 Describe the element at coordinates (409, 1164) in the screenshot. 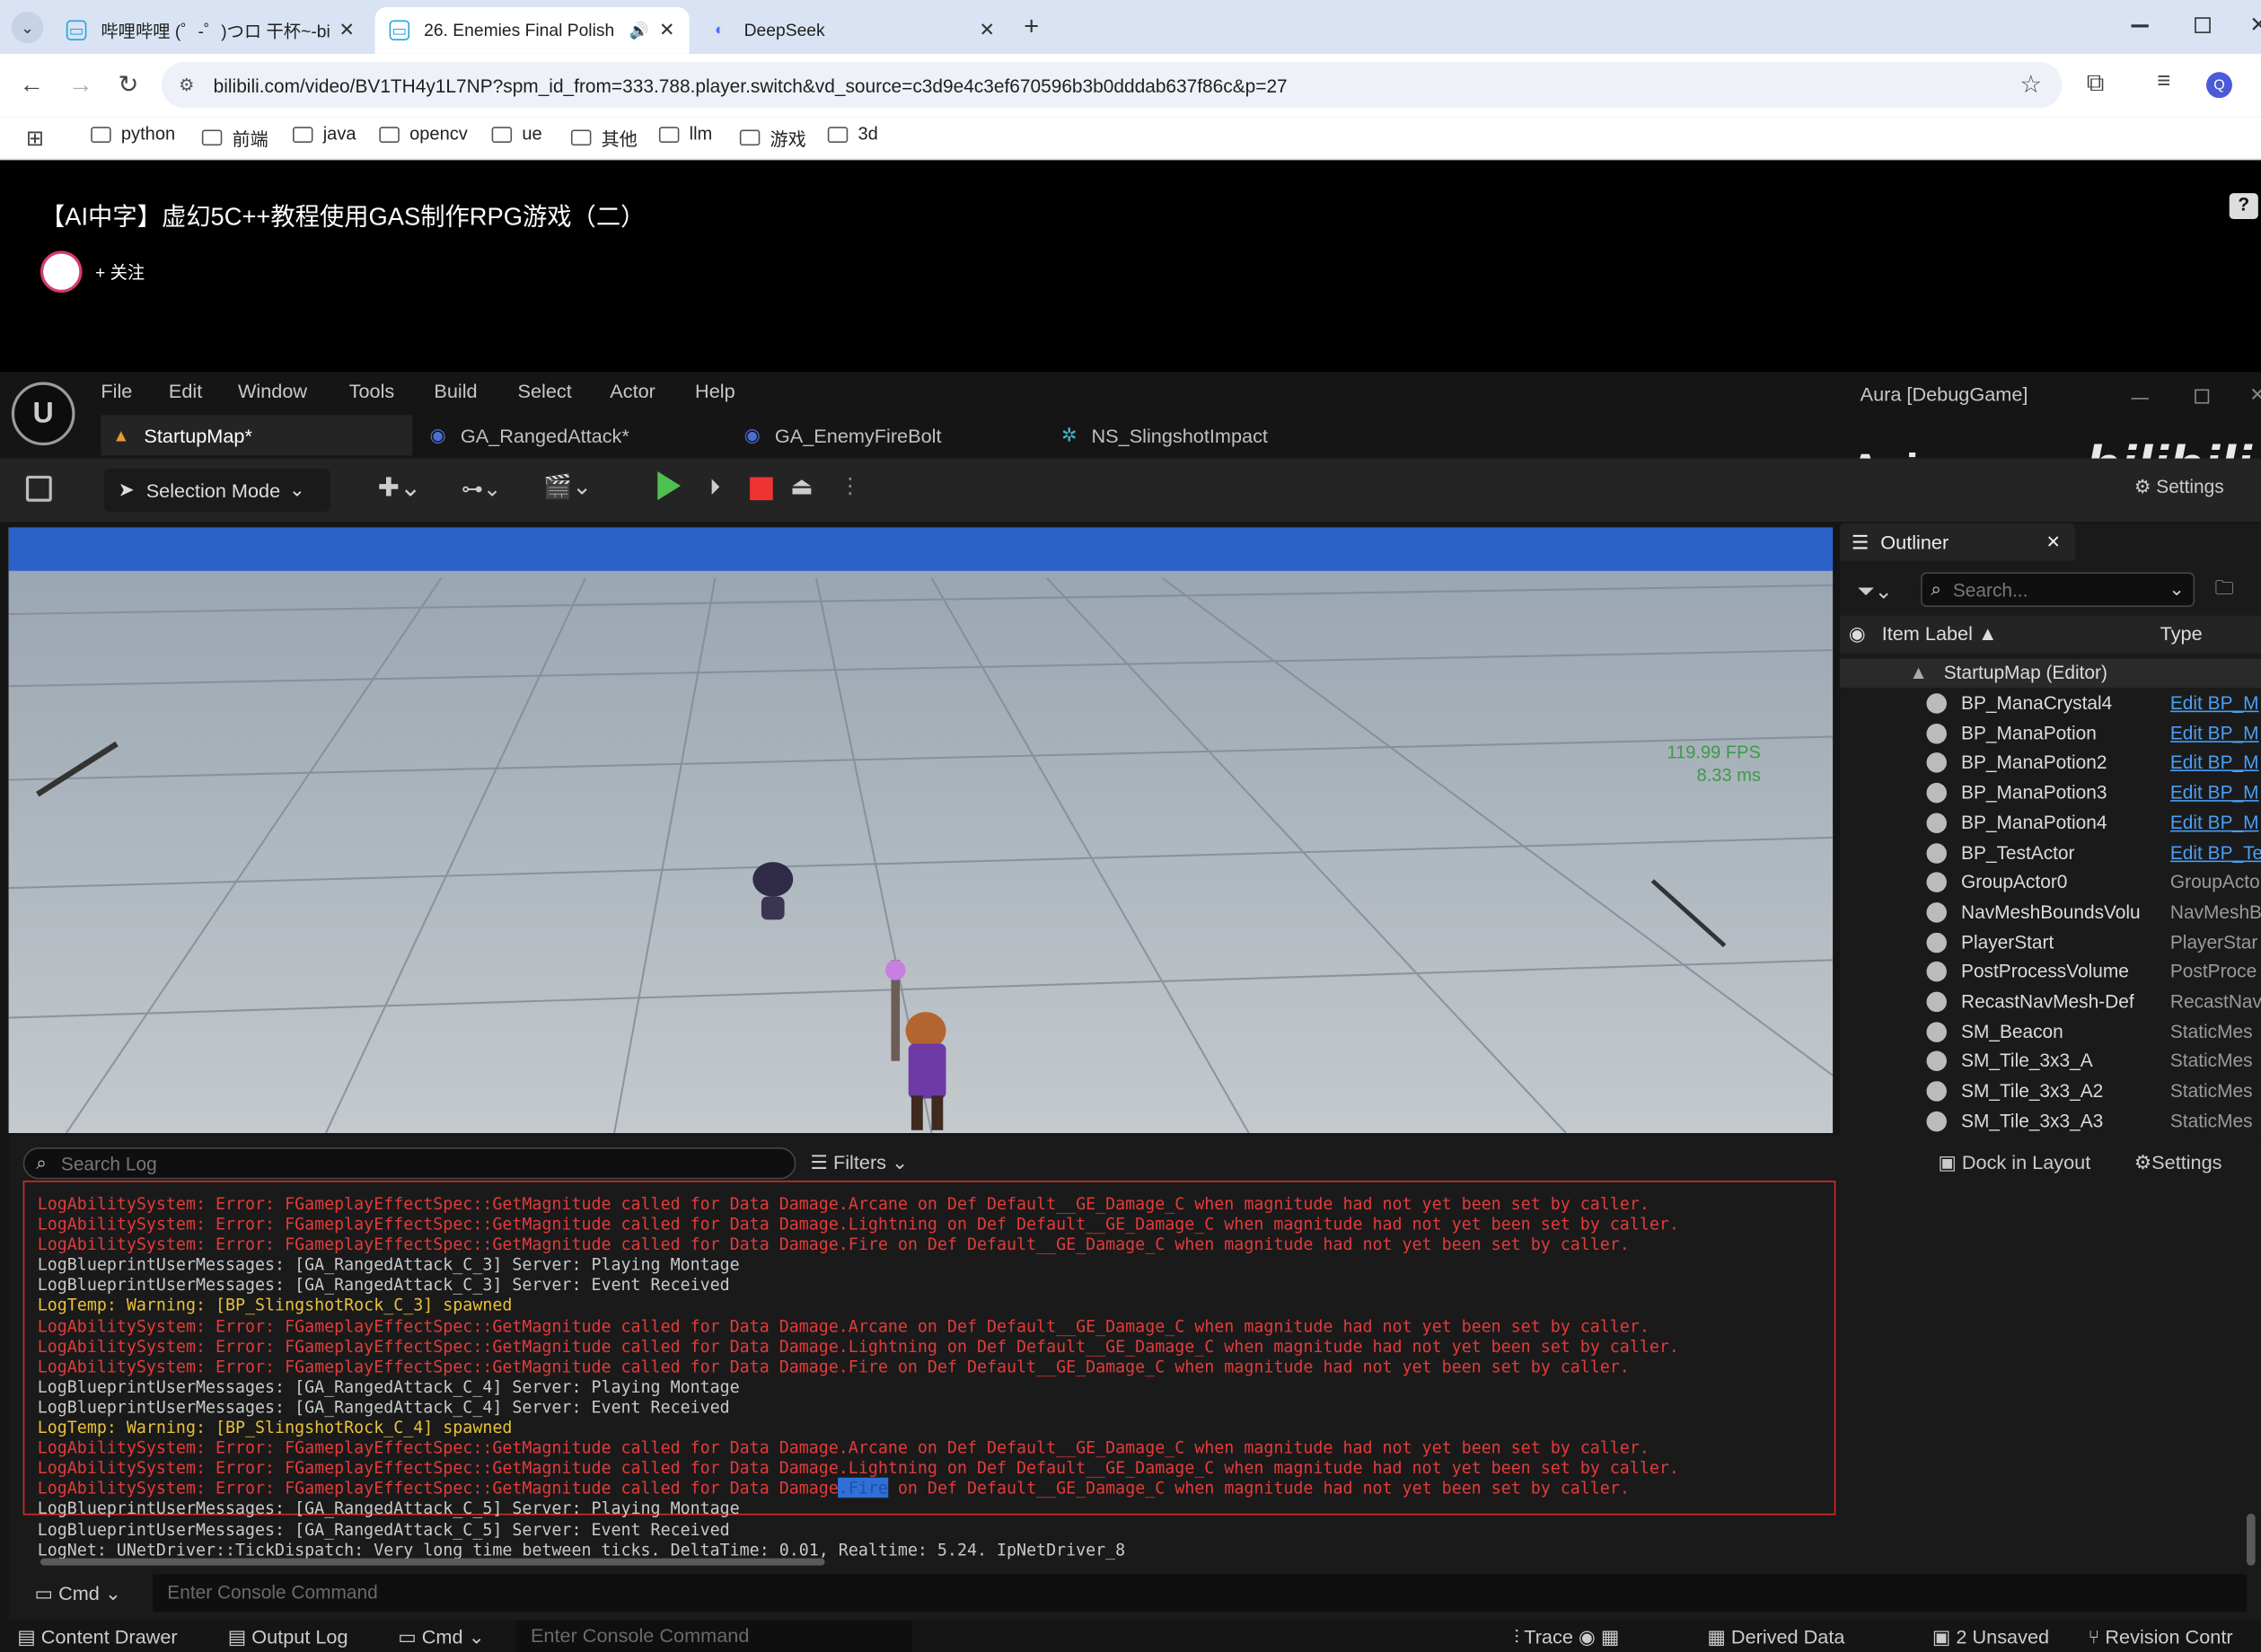

I see `log-search: ⌕ Search Log` at that location.